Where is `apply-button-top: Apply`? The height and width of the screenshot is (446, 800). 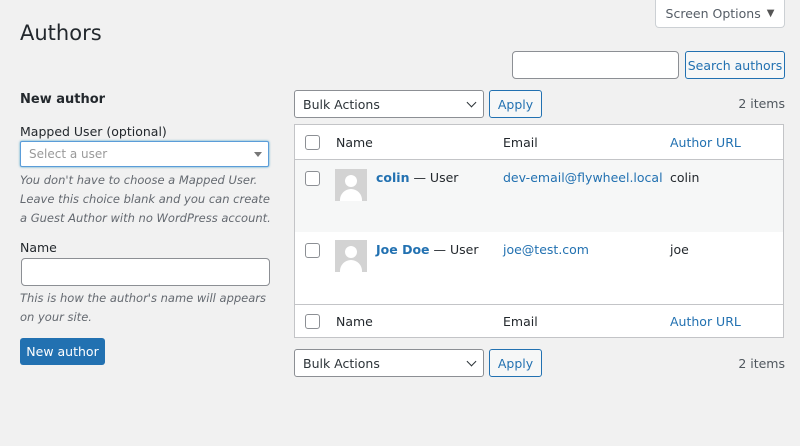 apply-button-top: Apply is located at coordinates (515, 104).